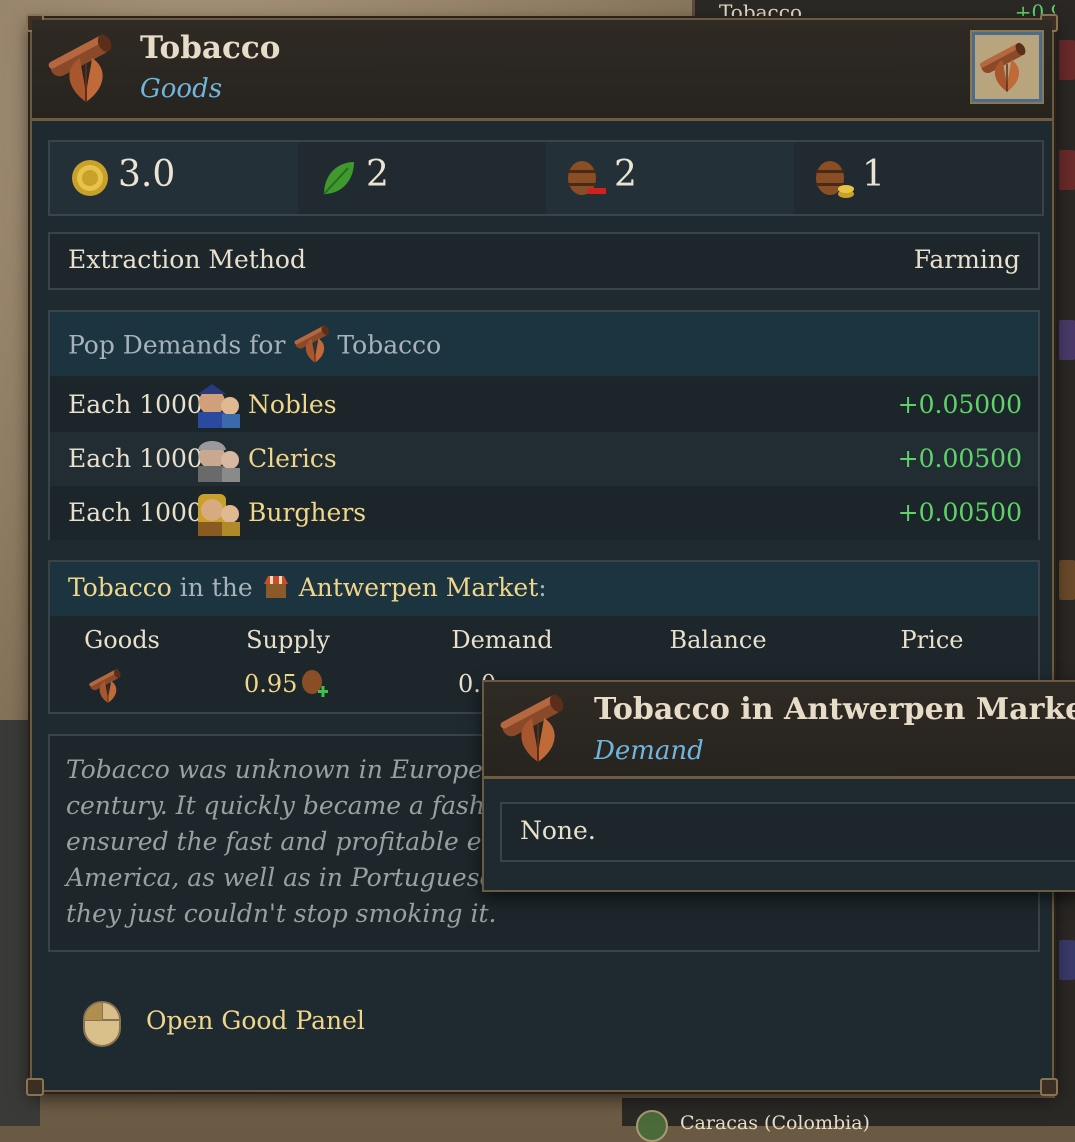 Image resolution: width=1075 pixels, height=1142 pixels. What do you see at coordinates (775, 1123) in the screenshot?
I see `province-name: Caracas (Colombia)` at bounding box center [775, 1123].